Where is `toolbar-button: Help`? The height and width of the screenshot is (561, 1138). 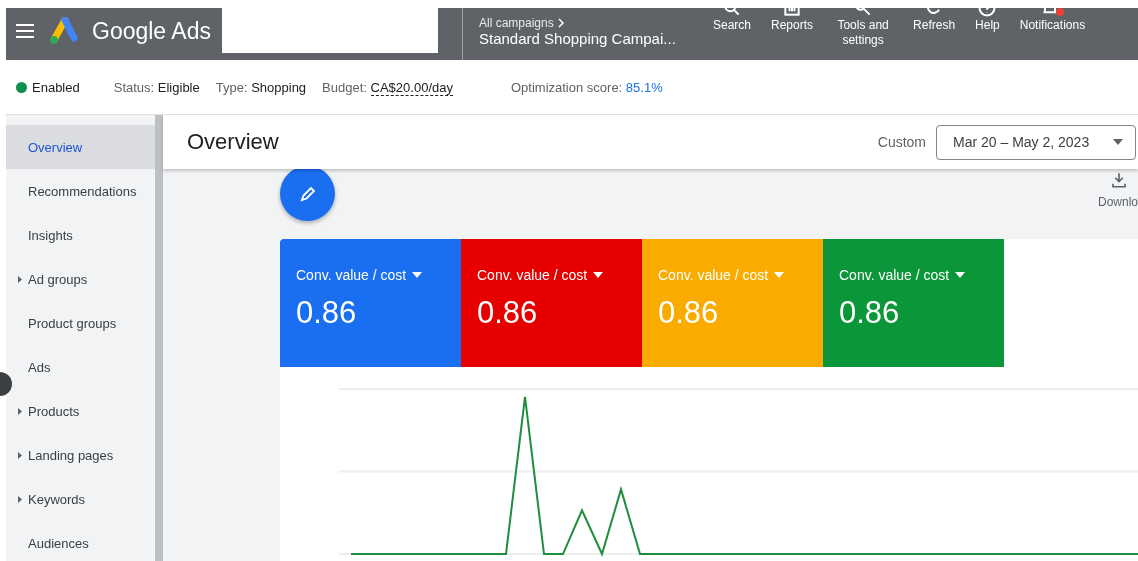 toolbar-button: Help is located at coordinates (987, 34).